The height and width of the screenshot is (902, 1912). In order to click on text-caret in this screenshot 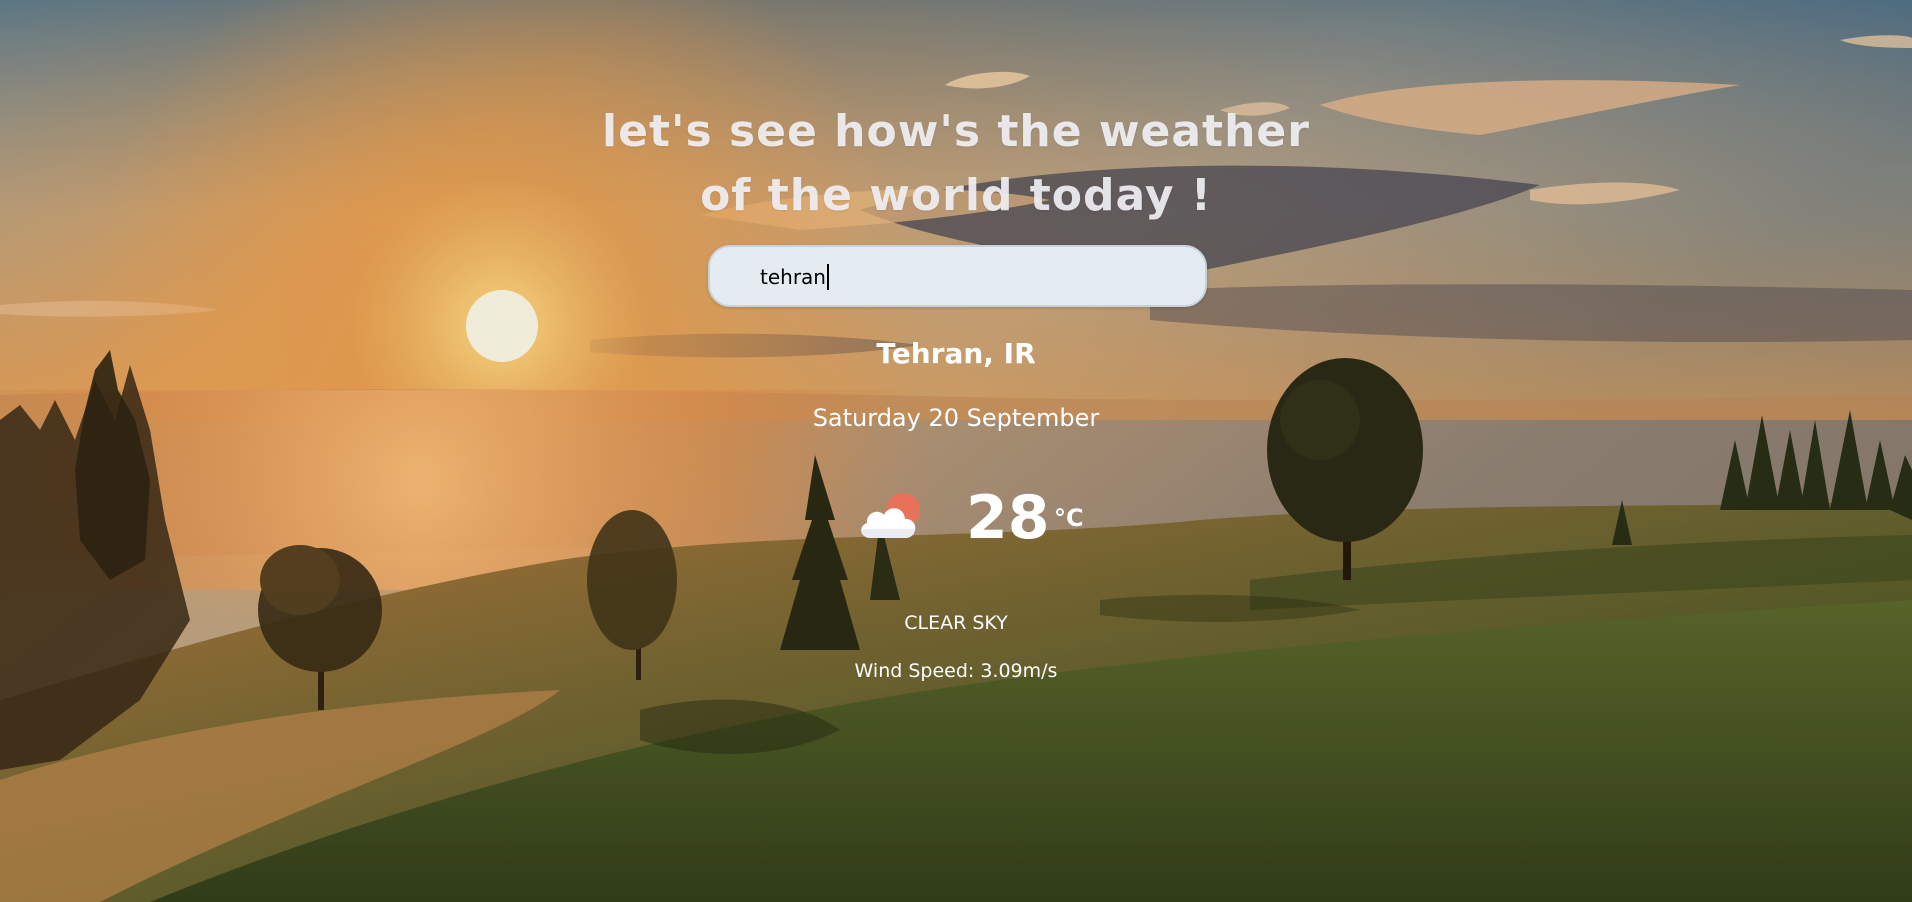, I will do `click(827, 277)`.